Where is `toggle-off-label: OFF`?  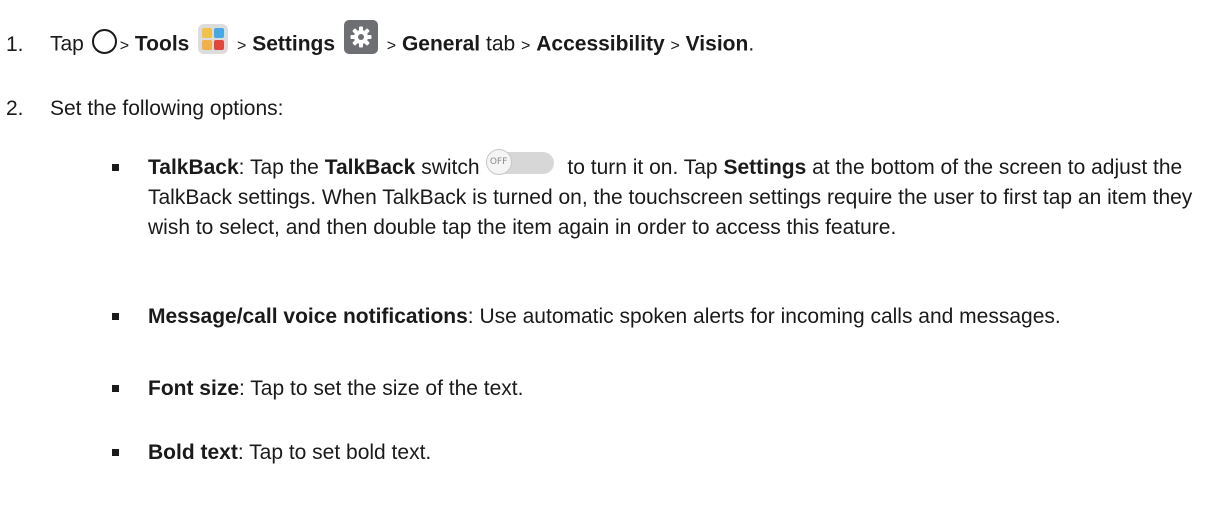 toggle-off-label: OFF is located at coordinates (498, 162).